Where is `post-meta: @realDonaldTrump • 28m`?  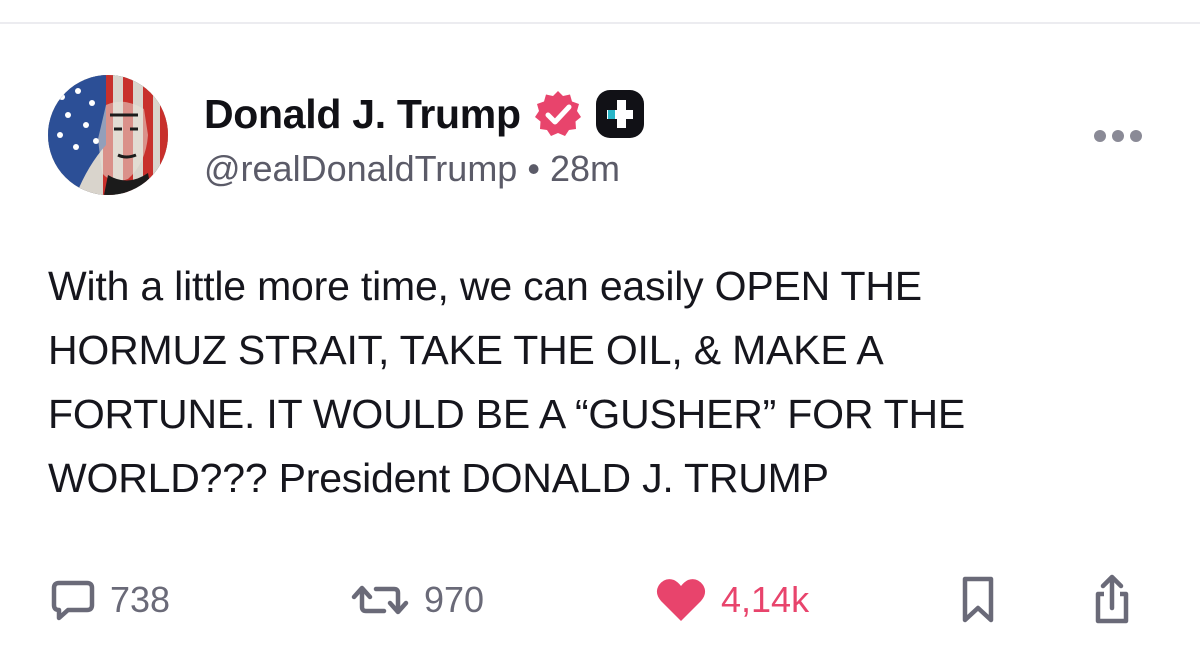
post-meta: @realDonaldTrump • 28m is located at coordinates (412, 169).